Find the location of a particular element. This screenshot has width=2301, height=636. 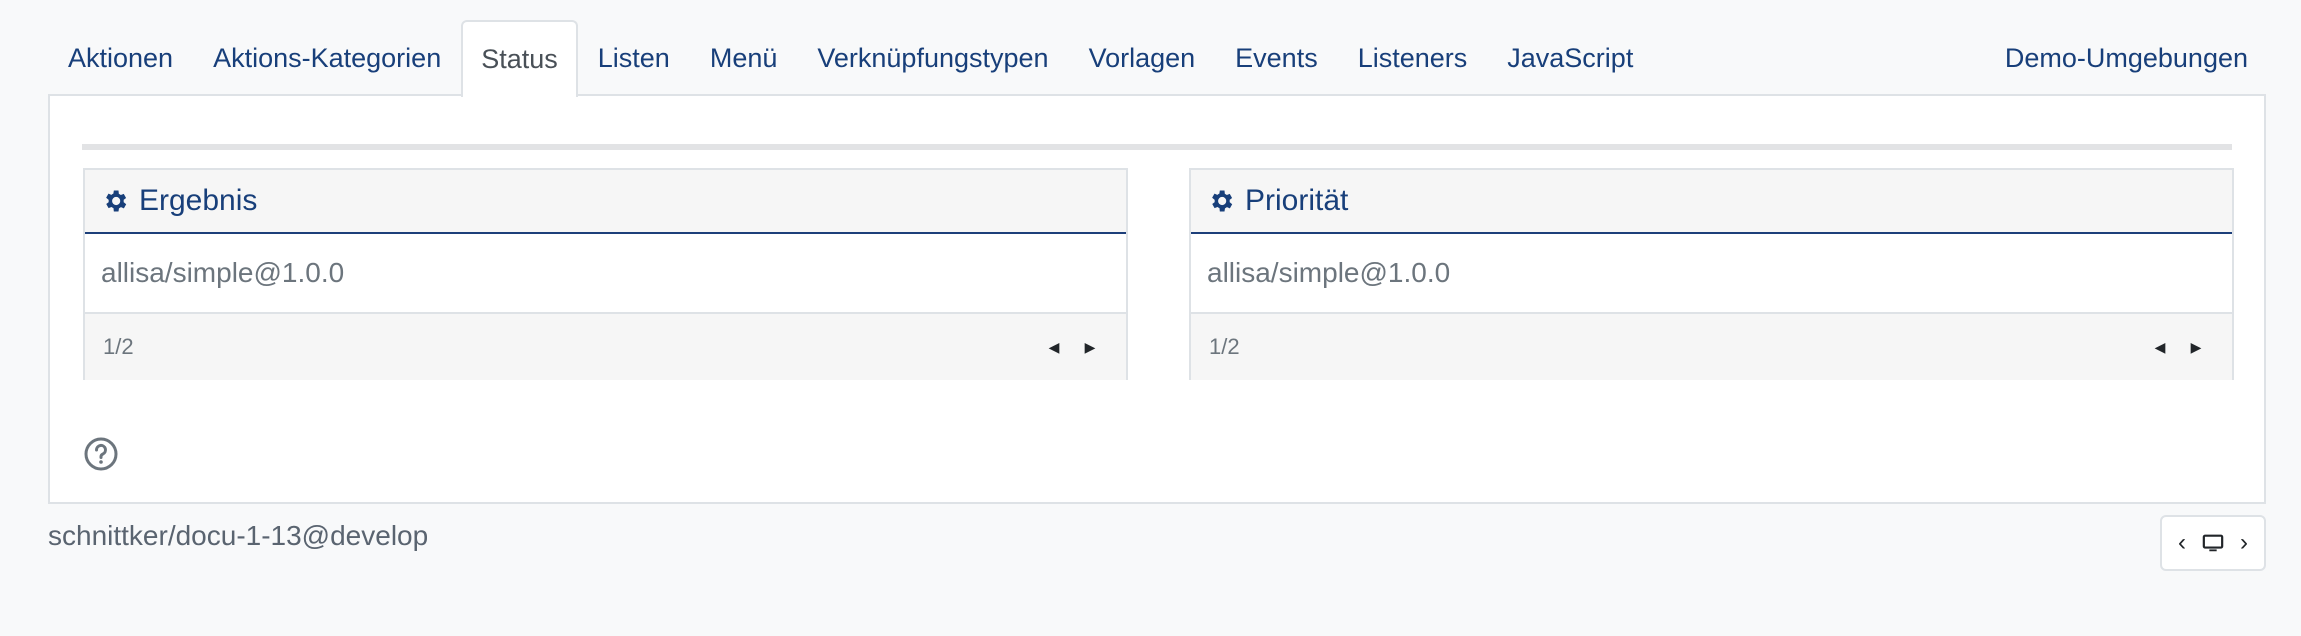

chevron-right-icon: › is located at coordinates (2244, 543).